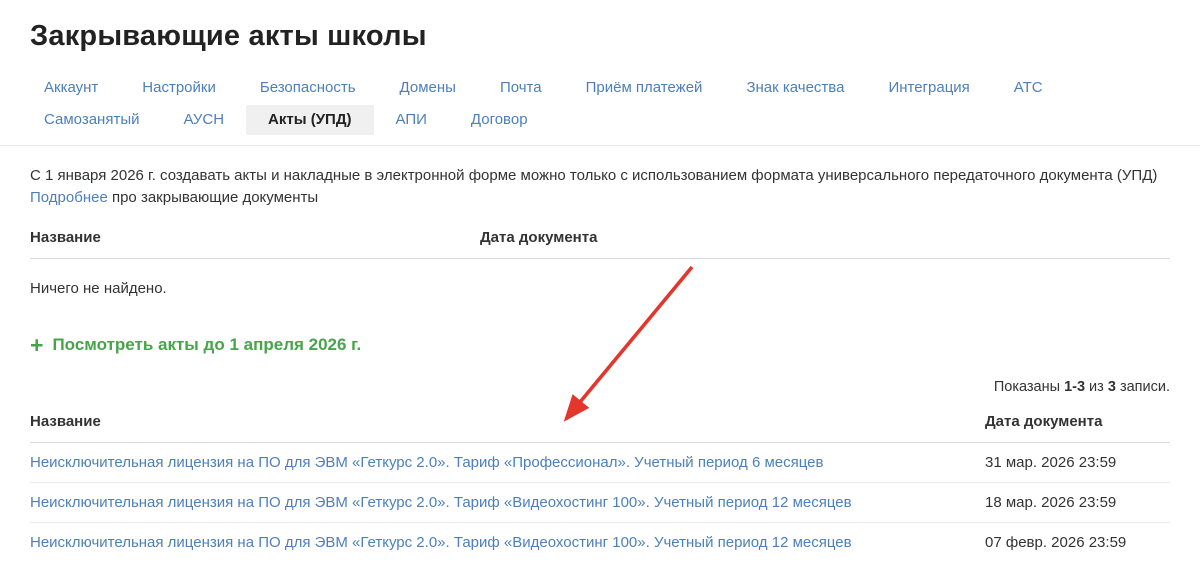 Image resolution: width=1200 pixels, height=562 pixels. What do you see at coordinates (228, 36) in the screenshot?
I see `page-title: Закрывающие акты школы` at bounding box center [228, 36].